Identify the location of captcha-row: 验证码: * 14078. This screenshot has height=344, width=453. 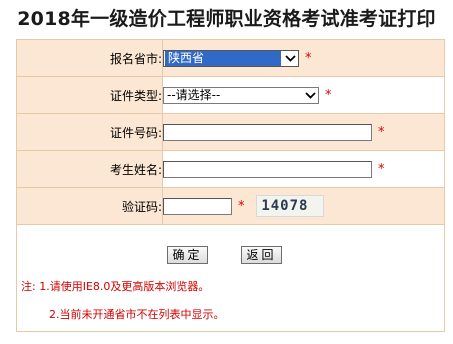
(230, 206).